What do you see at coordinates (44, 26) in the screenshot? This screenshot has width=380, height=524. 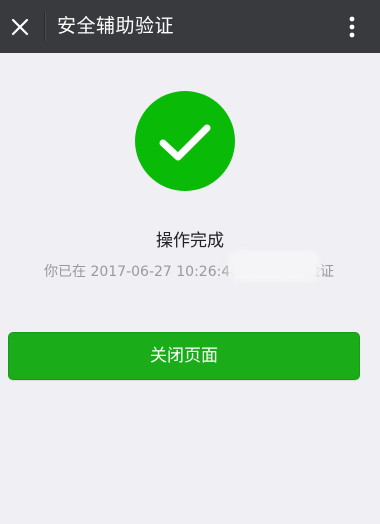 I see `topbar-divider` at bounding box center [44, 26].